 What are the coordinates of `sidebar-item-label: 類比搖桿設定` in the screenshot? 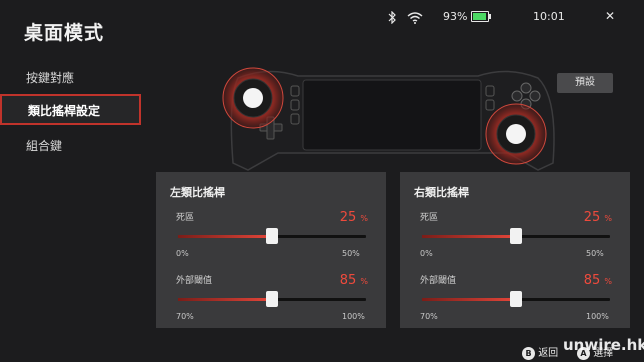 It's located at (64, 111).